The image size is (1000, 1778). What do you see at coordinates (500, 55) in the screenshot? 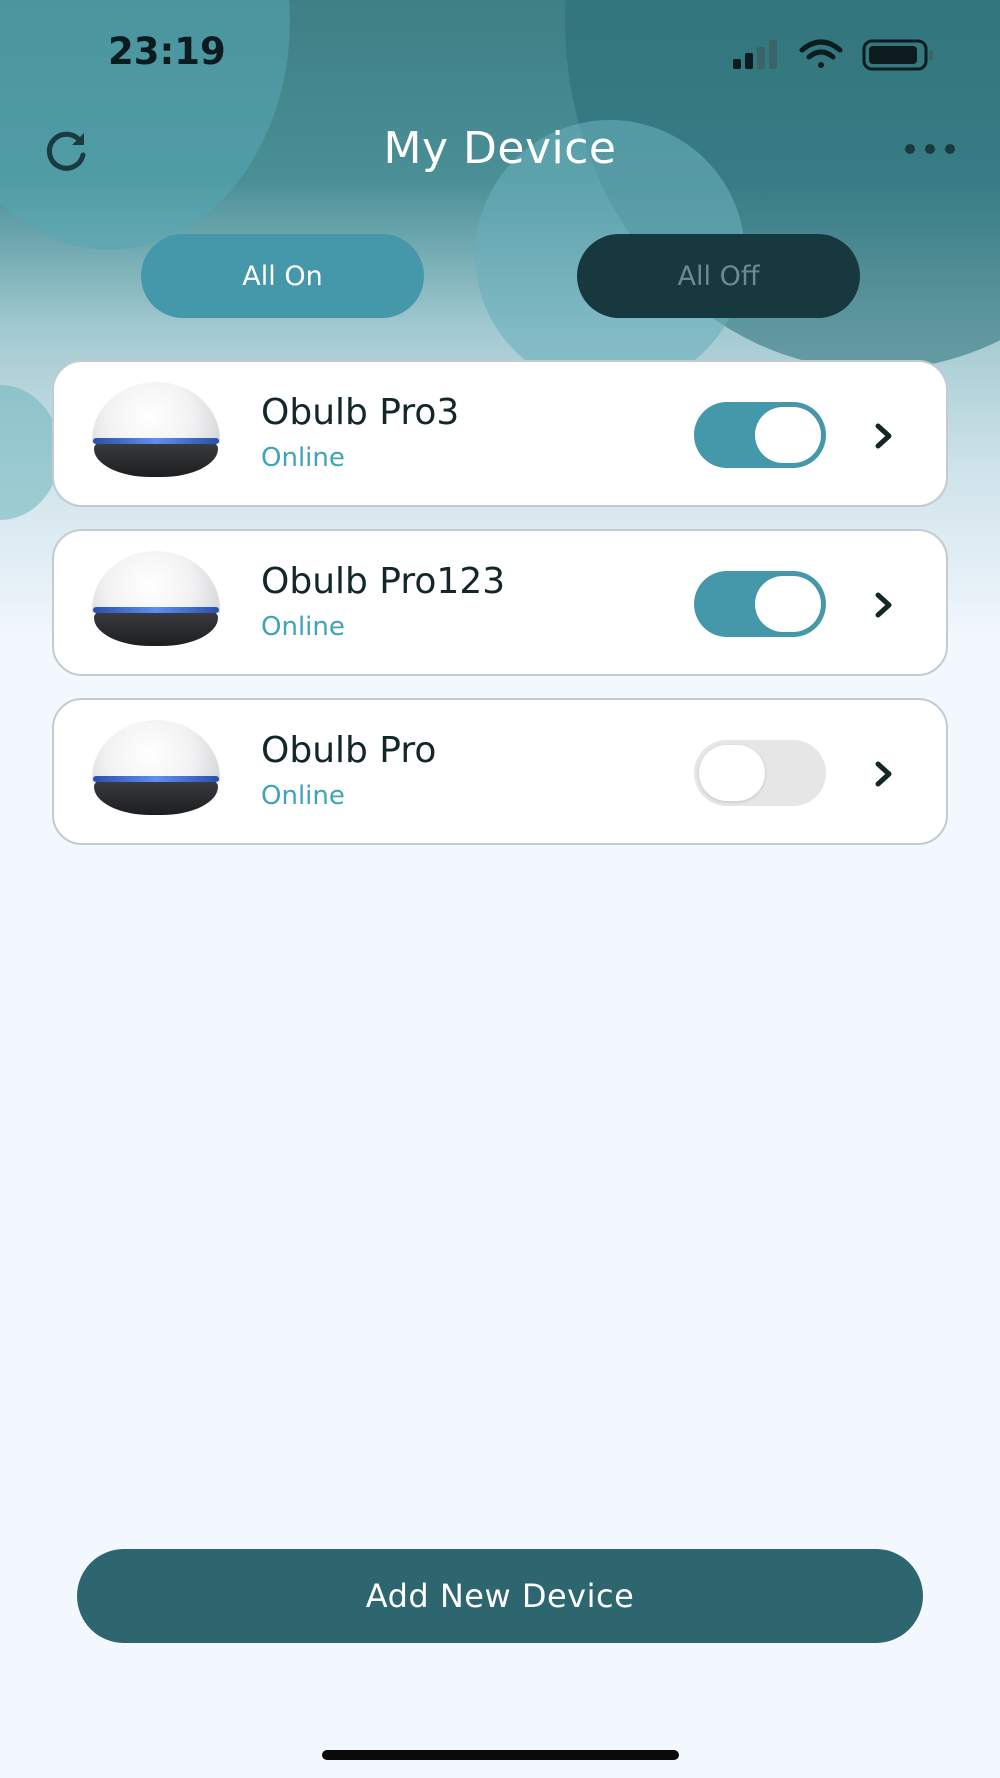
I see `status-bar: 23:19` at bounding box center [500, 55].